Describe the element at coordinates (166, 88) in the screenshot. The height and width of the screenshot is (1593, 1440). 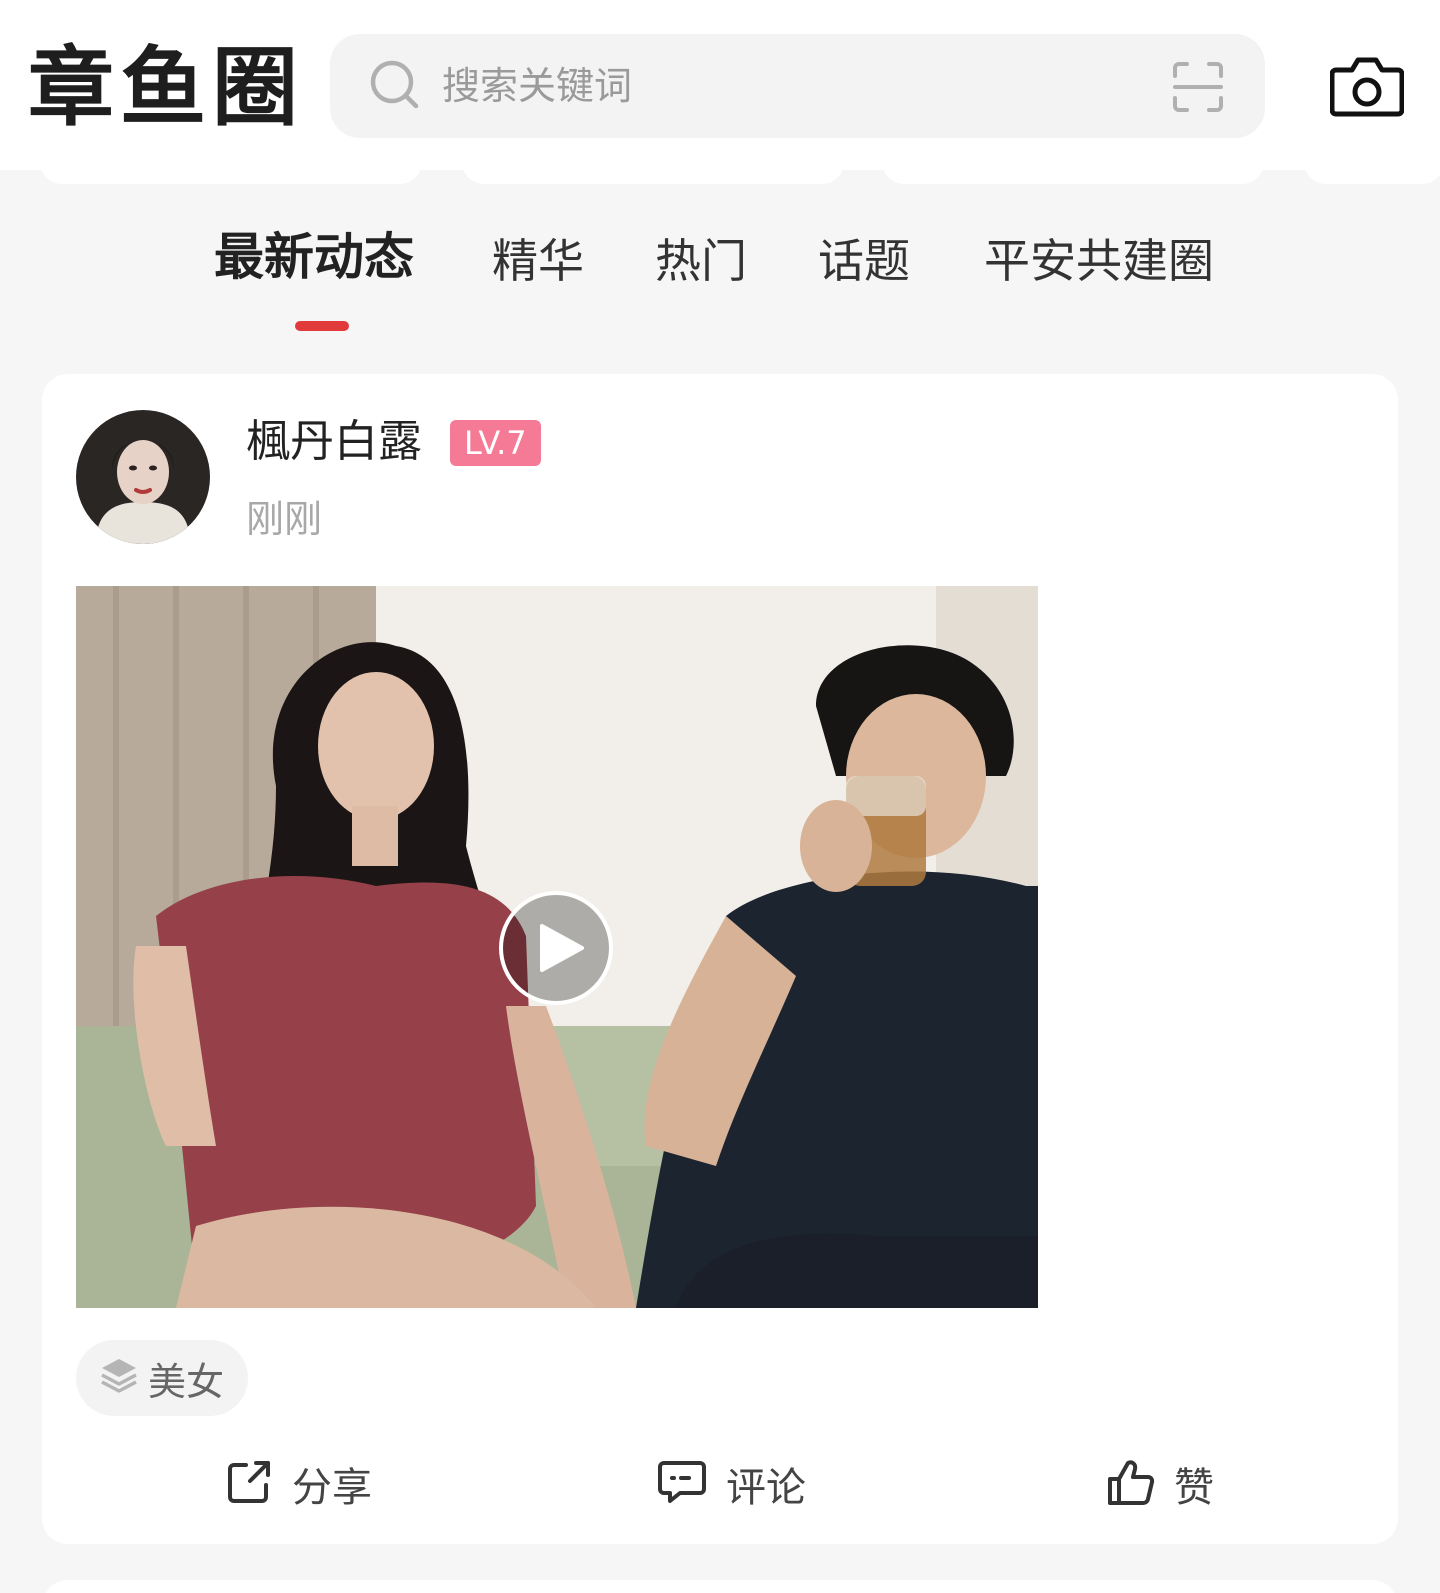
I see `app-title: 章鱼圈` at that location.